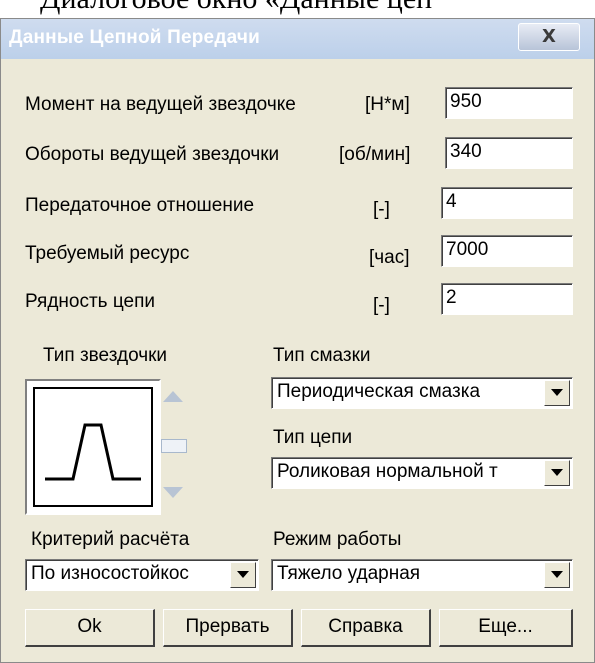 The width and height of the screenshot is (595, 663). Describe the element at coordinates (105, 355) in the screenshot. I see `sprocket-type-label: Тип звездочки` at that location.